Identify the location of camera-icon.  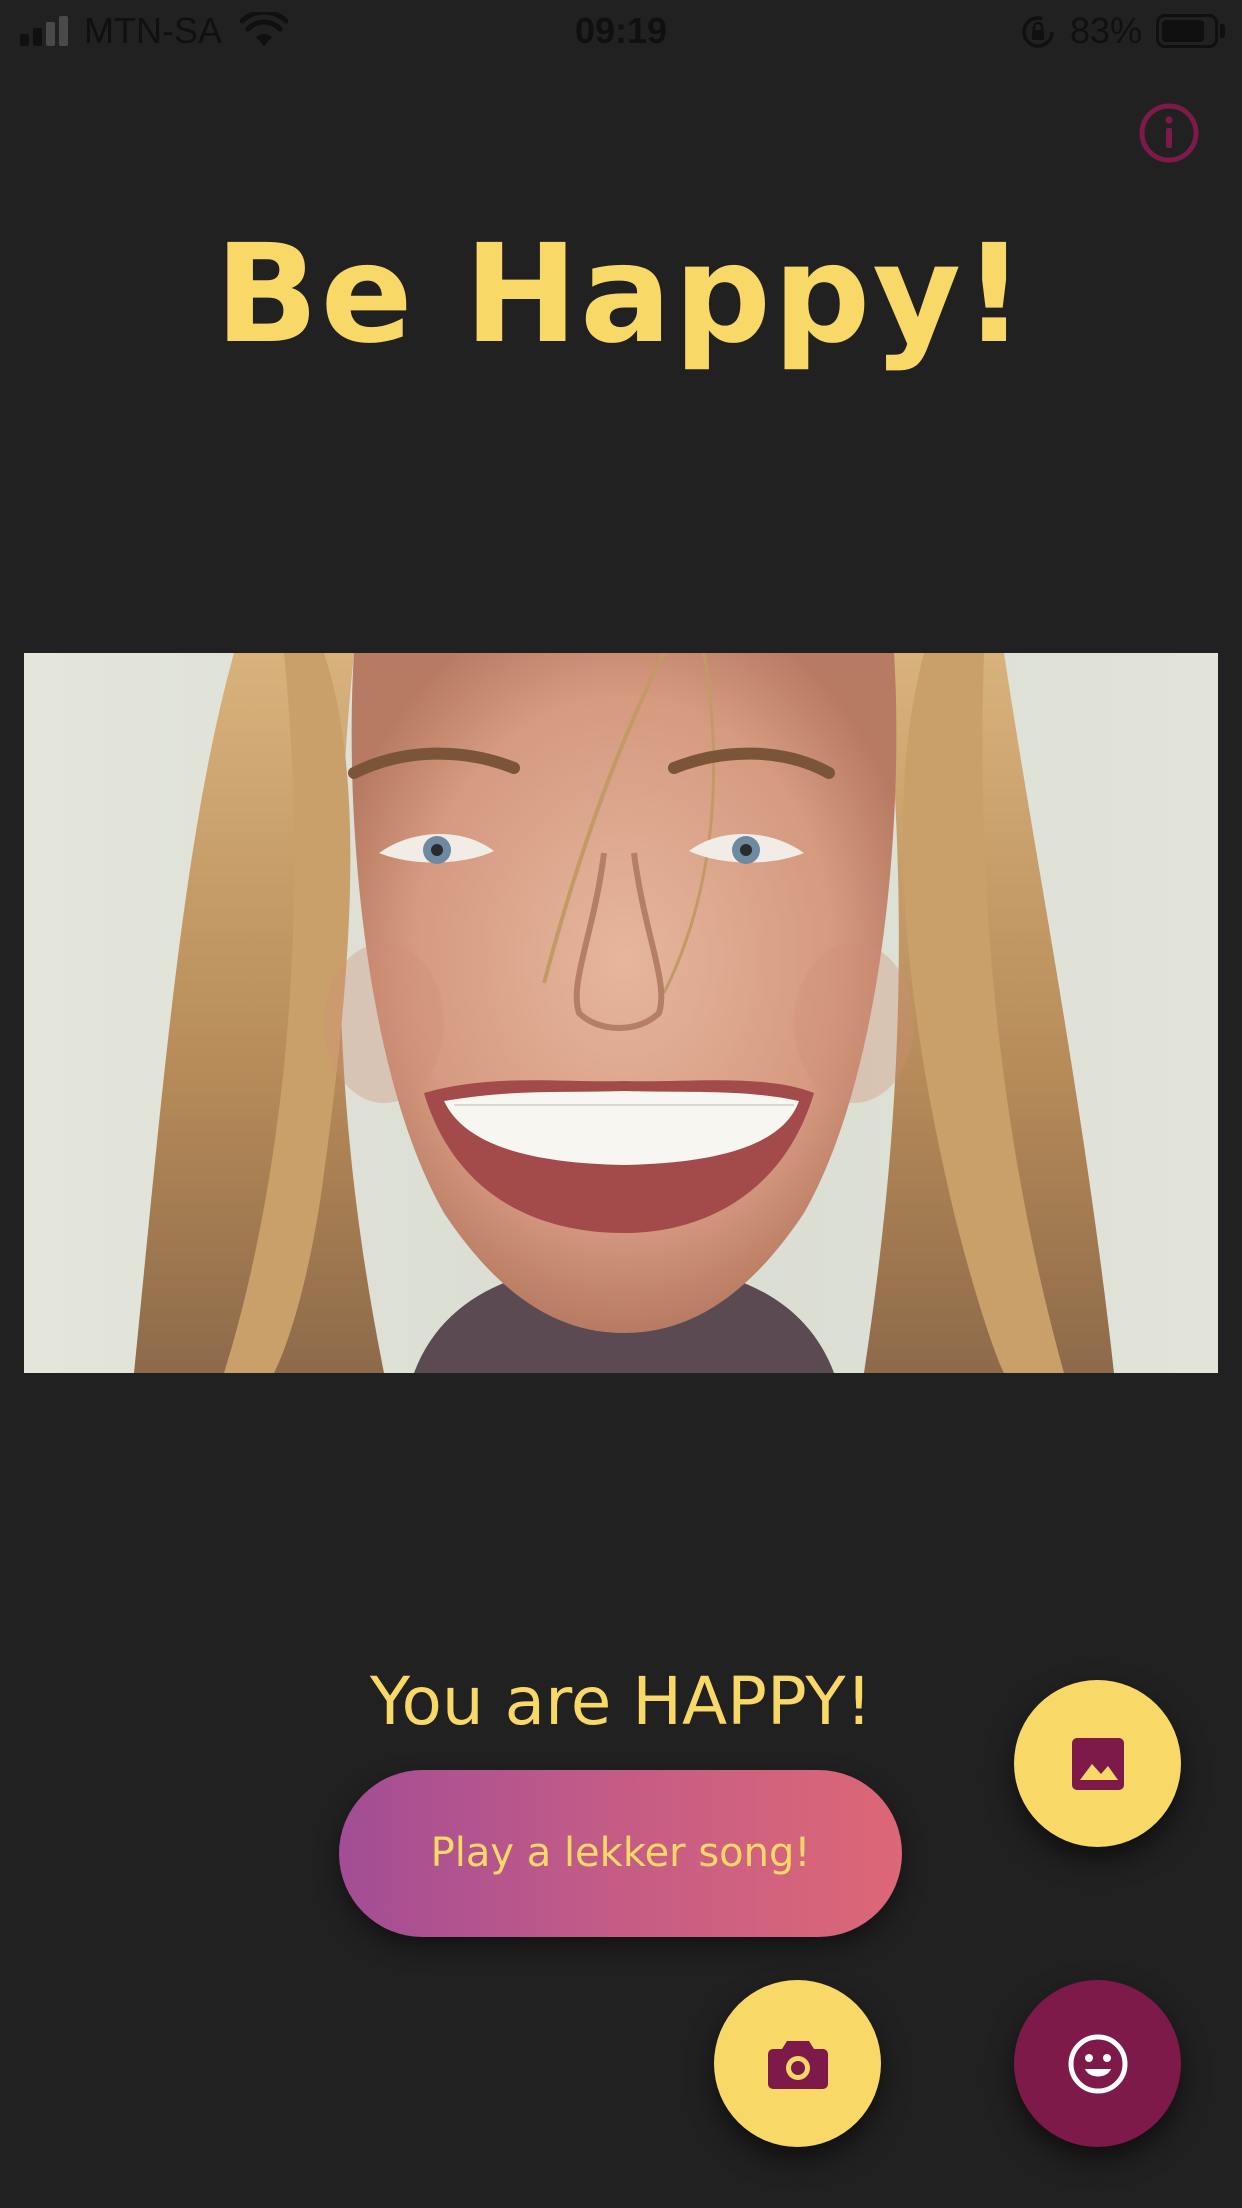
(797, 2064).